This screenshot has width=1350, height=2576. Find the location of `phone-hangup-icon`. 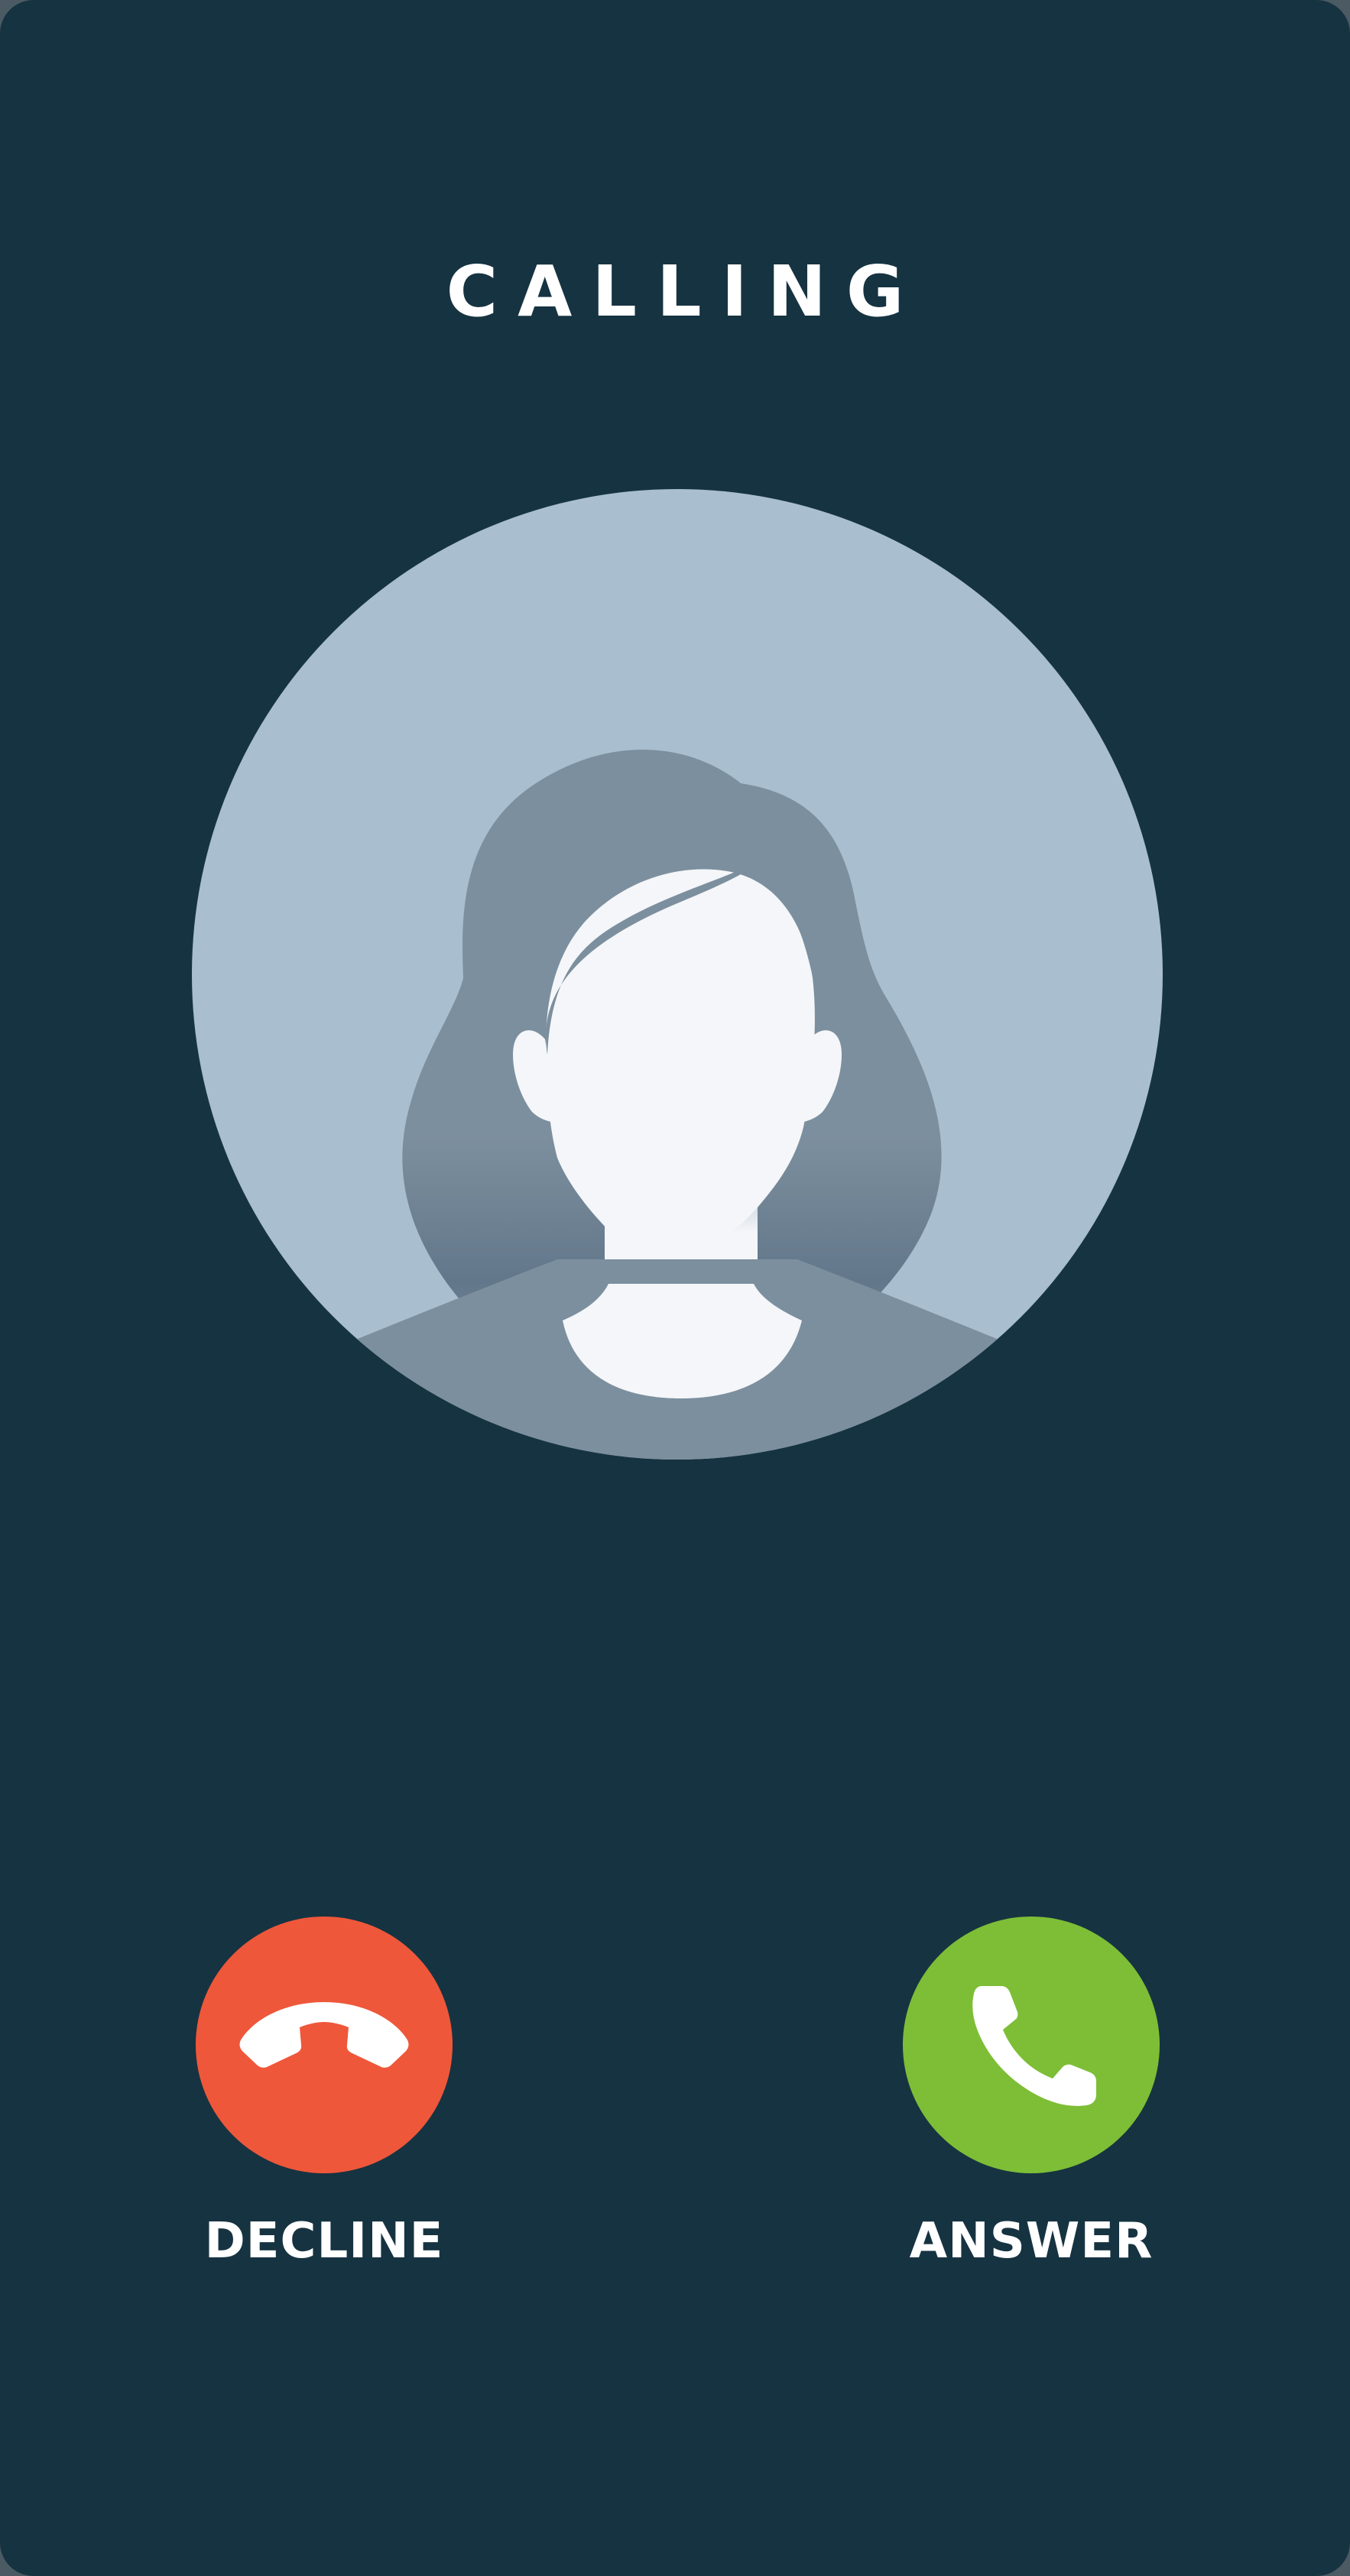

phone-hangup-icon is located at coordinates (324, 2035).